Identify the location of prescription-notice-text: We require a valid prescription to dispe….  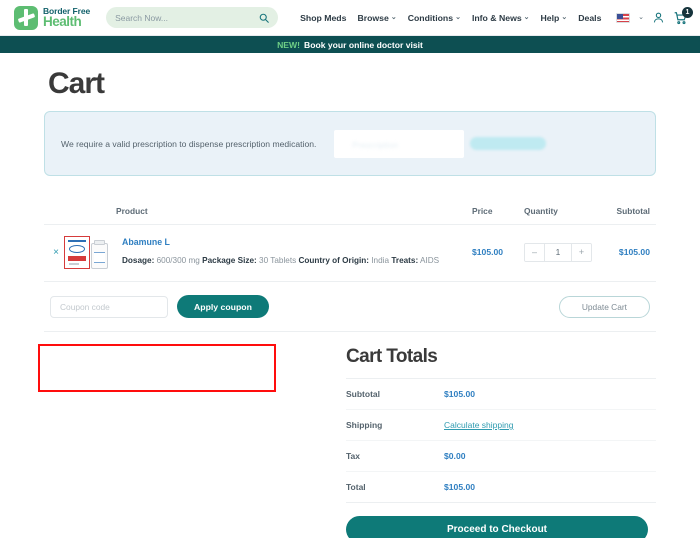
(189, 143).